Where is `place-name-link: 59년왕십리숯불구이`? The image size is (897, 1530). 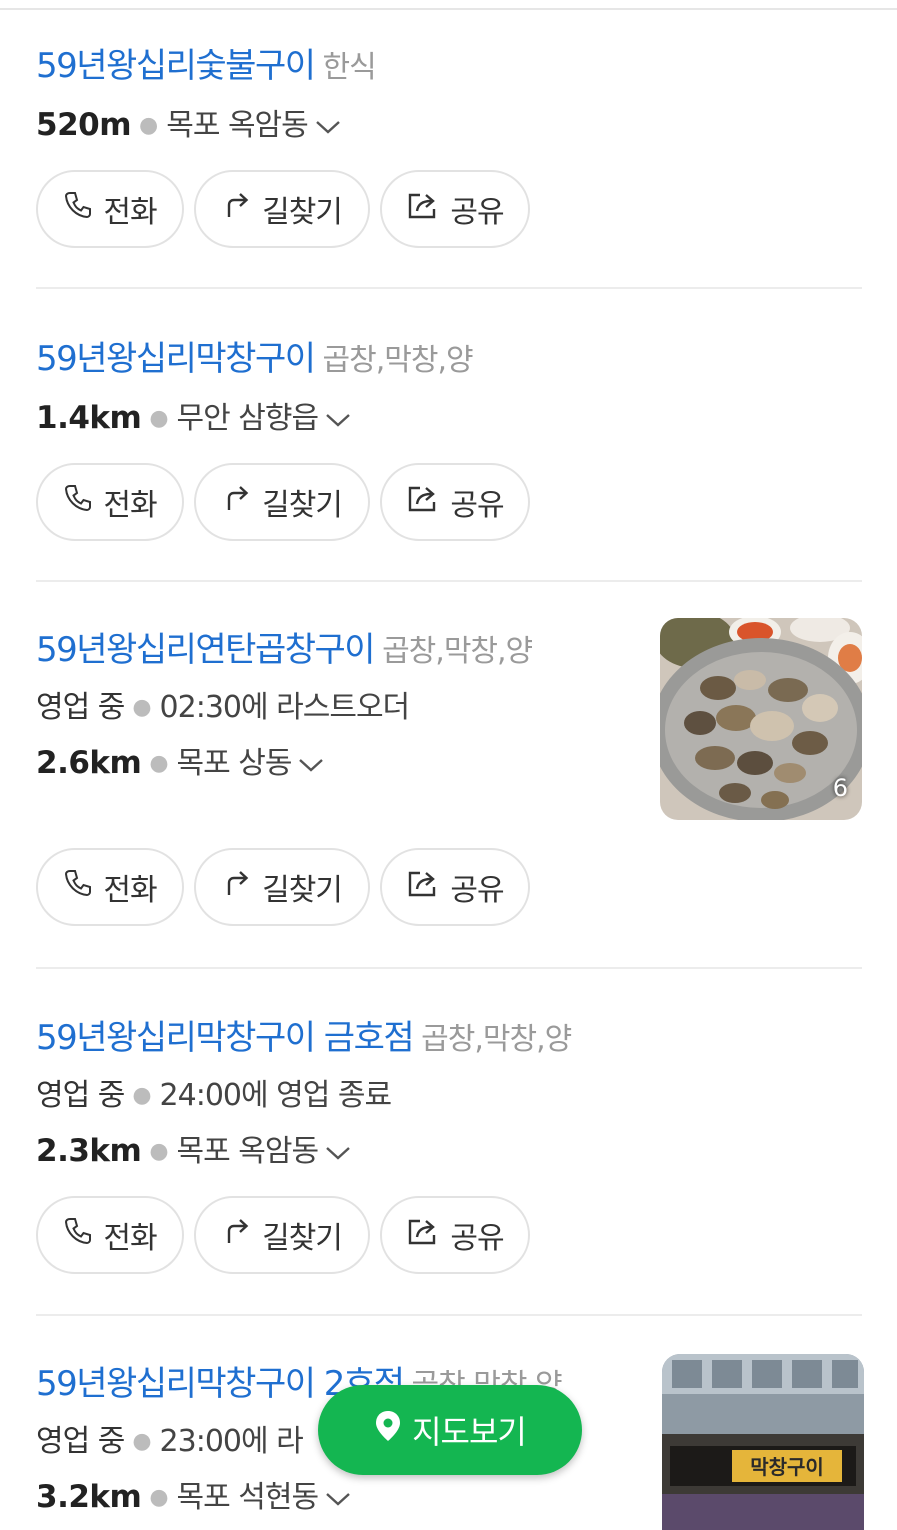 place-name-link: 59년왕십리숯불구이 is located at coordinates (176, 66).